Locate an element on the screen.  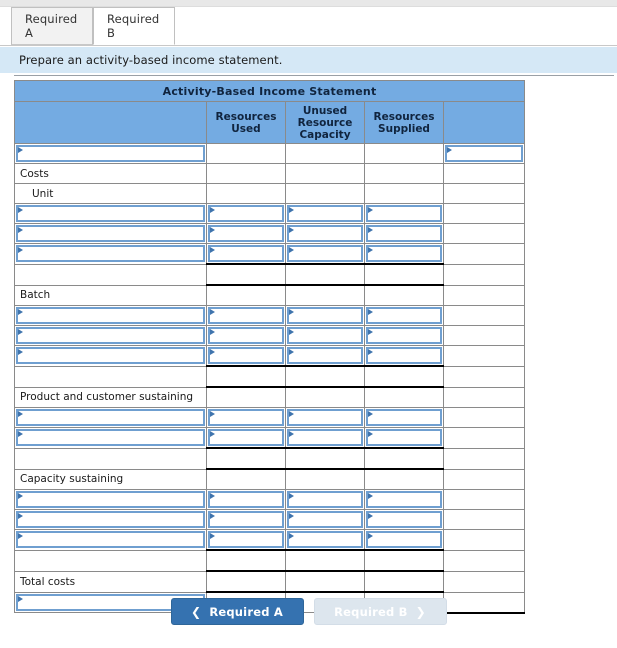
tab-required-a-label: Required A is located at coordinates (51, 26).